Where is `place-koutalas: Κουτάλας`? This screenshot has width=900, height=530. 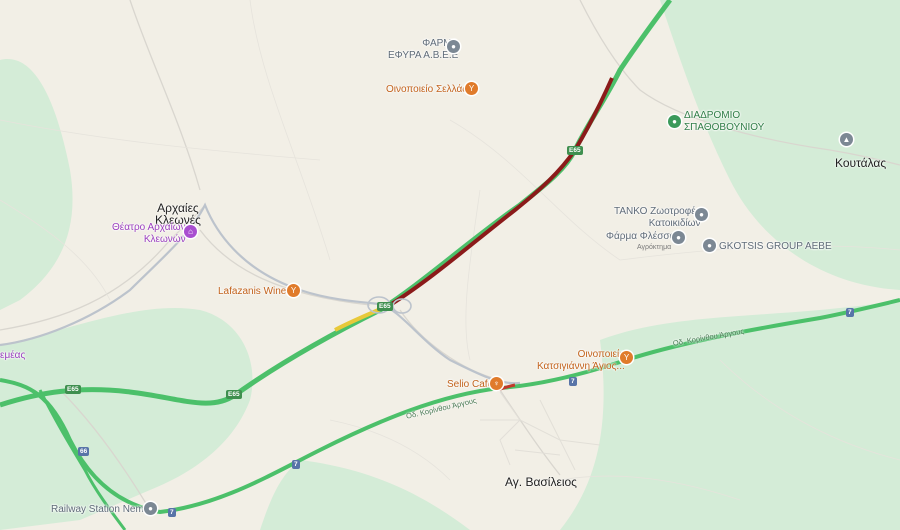
place-koutalas: Κουτάλας is located at coordinates (860, 163).